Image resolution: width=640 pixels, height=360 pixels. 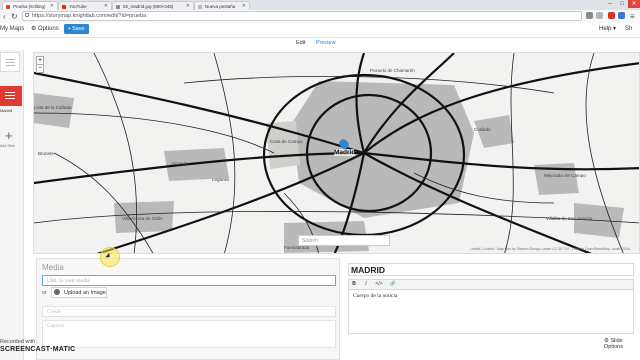 I want to click on browser-tab-prueba: Prueba (Editing) ✕, so click(x=30, y=5).